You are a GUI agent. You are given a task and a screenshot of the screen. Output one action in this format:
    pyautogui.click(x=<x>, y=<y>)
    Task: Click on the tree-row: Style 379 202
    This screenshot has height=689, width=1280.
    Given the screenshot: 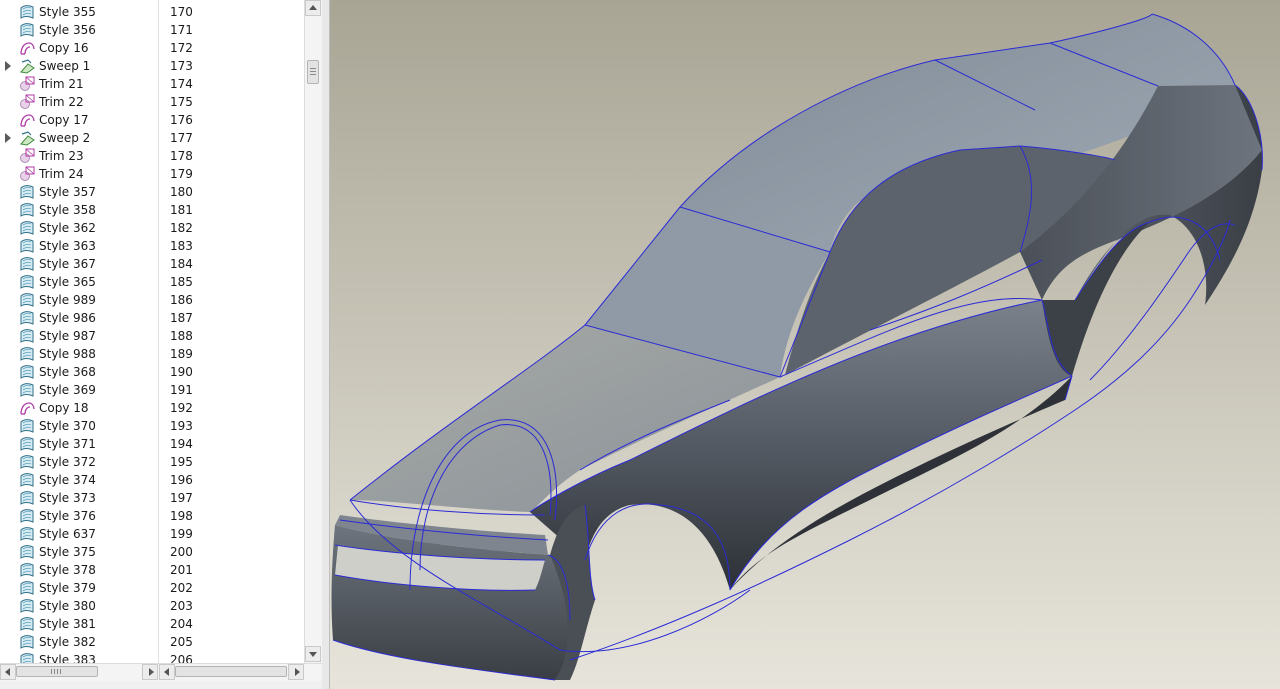 What is the action you would take?
    pyautogui.click(x=152, y=588)
    